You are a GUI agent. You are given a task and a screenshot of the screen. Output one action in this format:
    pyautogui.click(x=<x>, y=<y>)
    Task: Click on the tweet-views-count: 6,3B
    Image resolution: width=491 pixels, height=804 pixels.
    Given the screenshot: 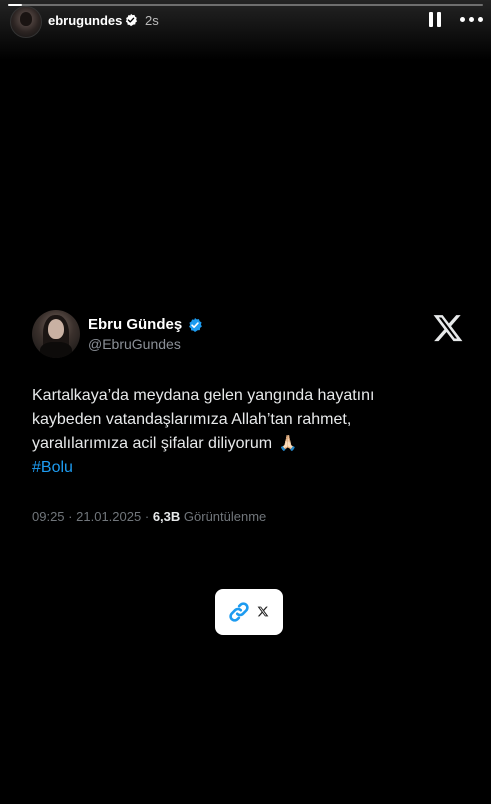 What is the action you would take?
    pyautogui.click(x=166, y=516)
    